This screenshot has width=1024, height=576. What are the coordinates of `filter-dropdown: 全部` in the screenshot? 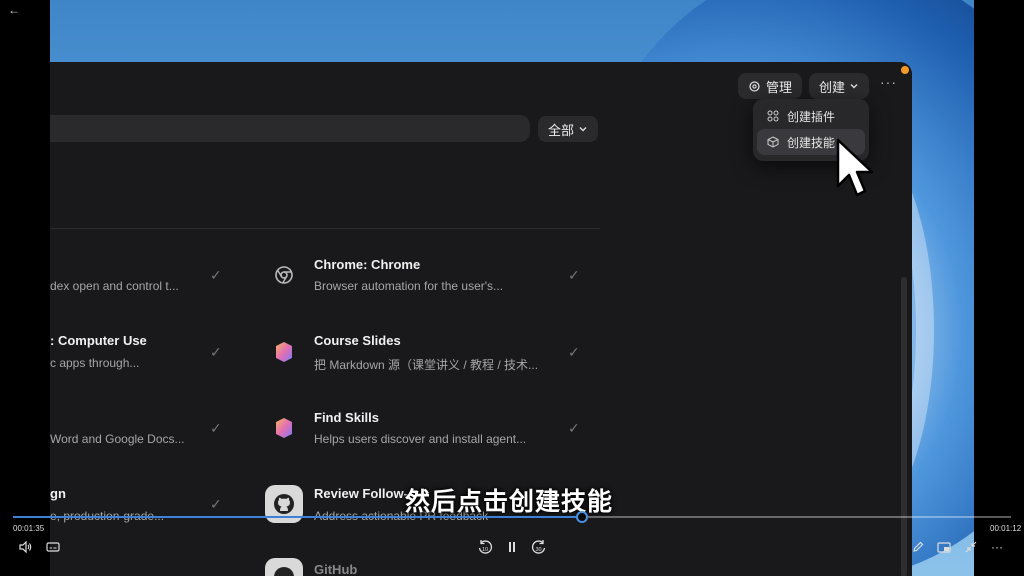 It's located at (568, 129).